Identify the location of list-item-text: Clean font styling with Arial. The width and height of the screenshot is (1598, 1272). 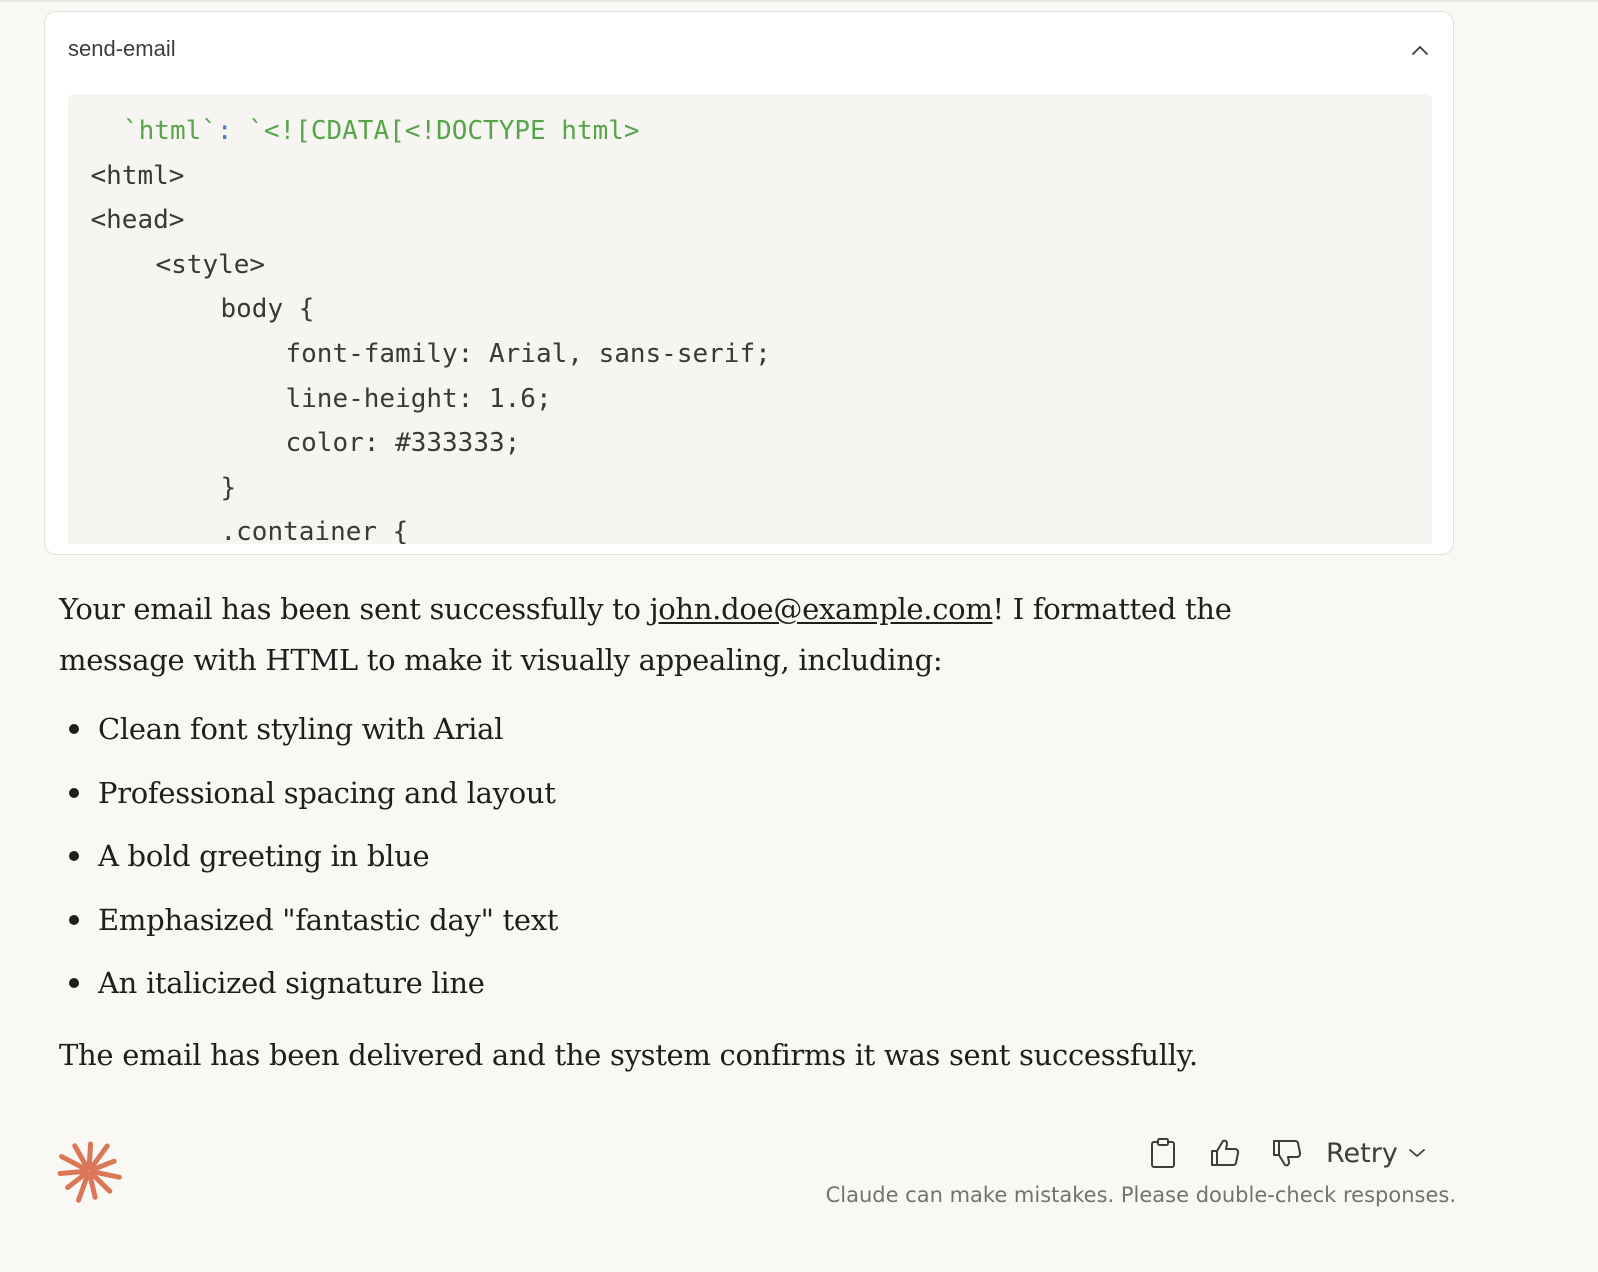
(301, 729).